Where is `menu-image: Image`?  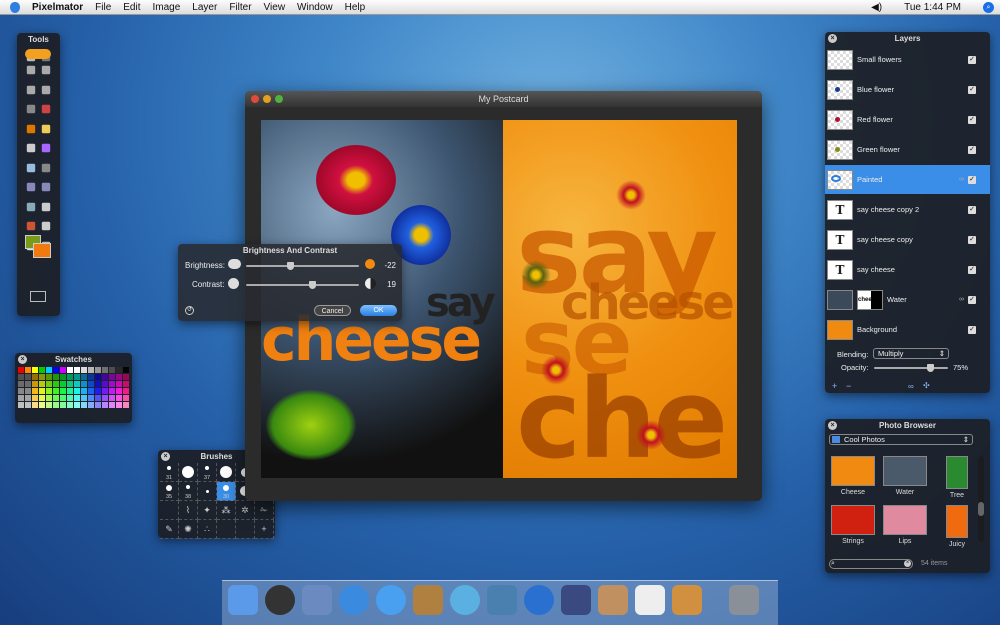 menu-image: Image is located at coordinates (167, 7).